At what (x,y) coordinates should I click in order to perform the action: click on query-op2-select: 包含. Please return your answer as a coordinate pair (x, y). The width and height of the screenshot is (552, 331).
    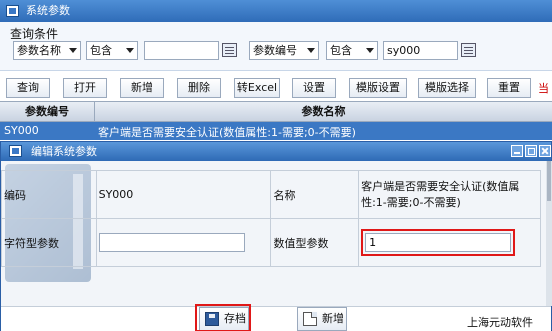
    Looking at the image, I should click on (352, 50).